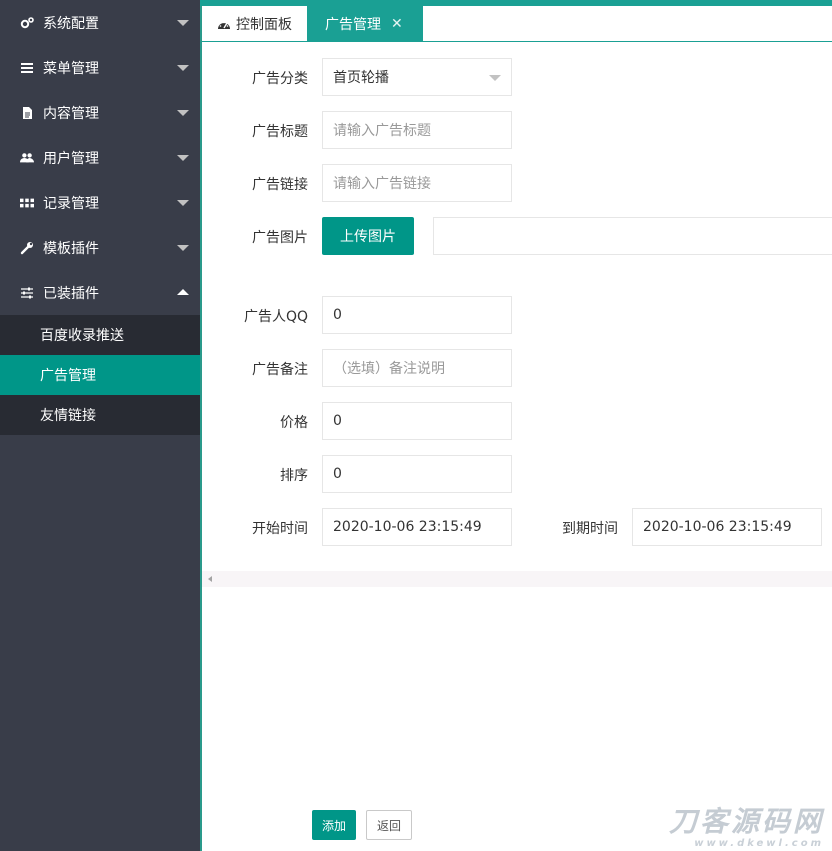 This screenshot has height=851, width=832. I want to click on sliders-icon, so click(27, 293).